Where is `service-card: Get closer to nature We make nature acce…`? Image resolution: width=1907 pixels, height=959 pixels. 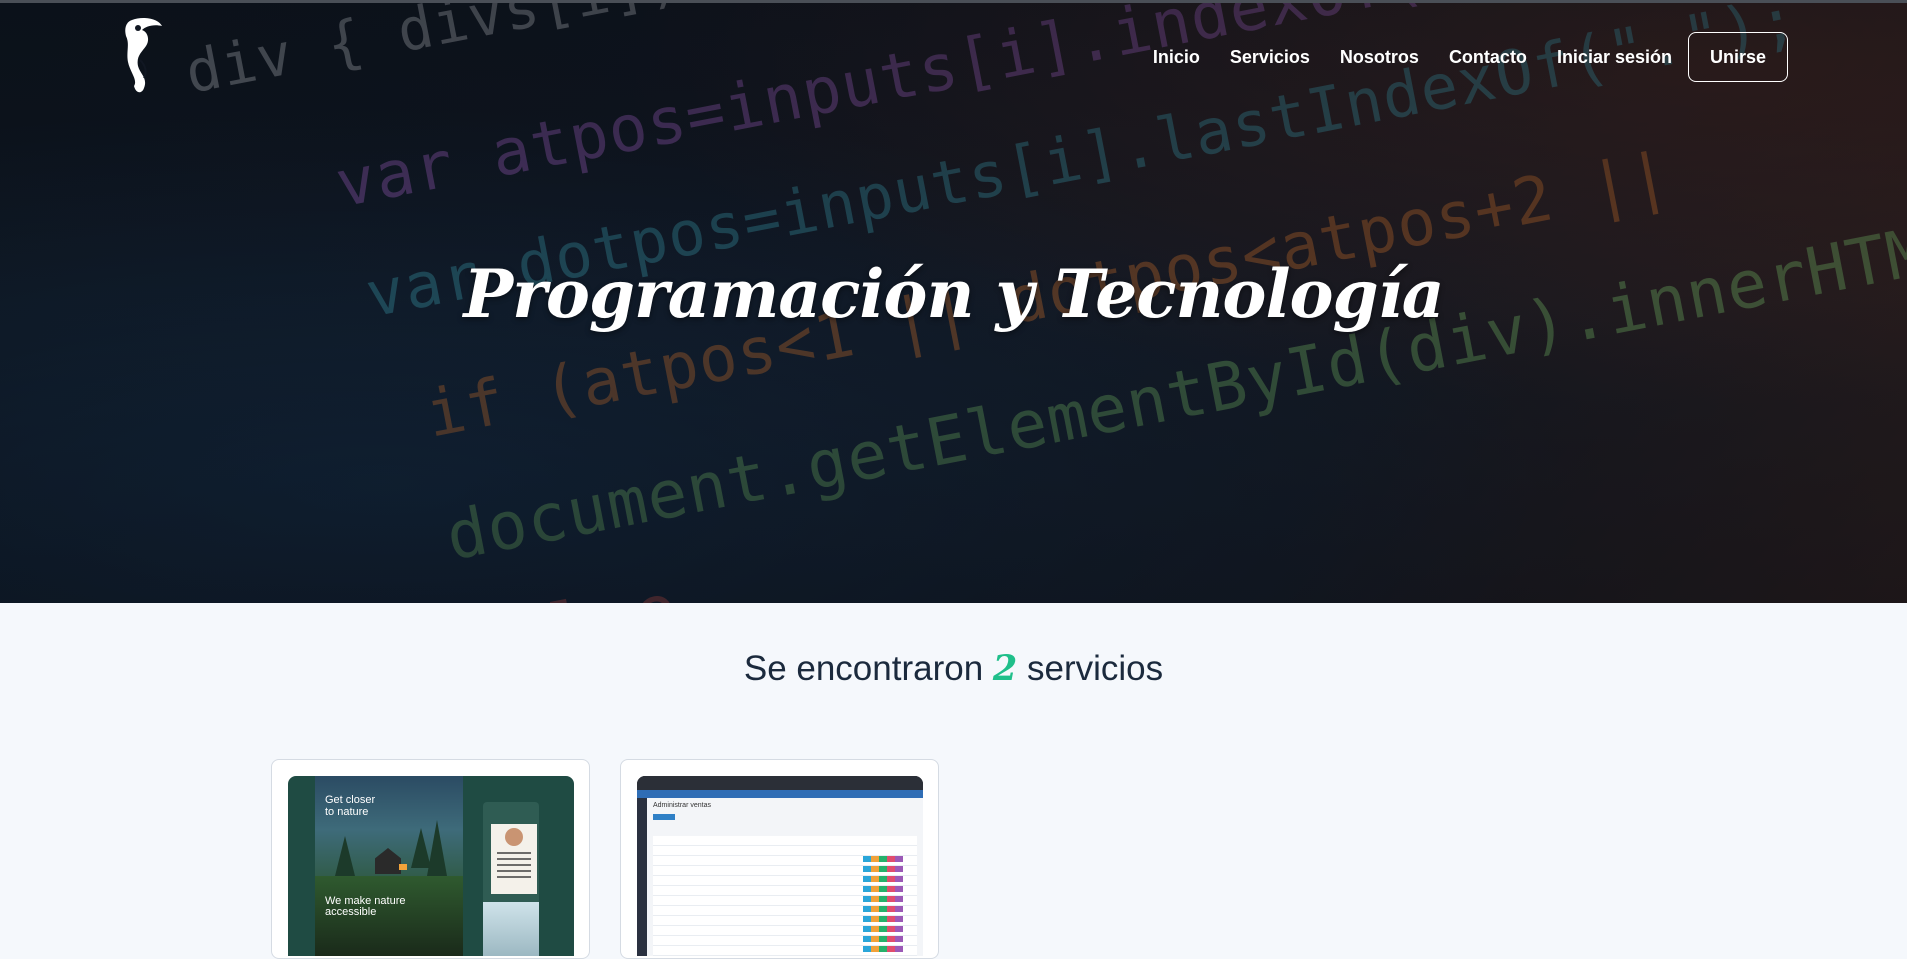 service-card: Get closer to nature We make nature acce… is located at coordinates (430, 859).